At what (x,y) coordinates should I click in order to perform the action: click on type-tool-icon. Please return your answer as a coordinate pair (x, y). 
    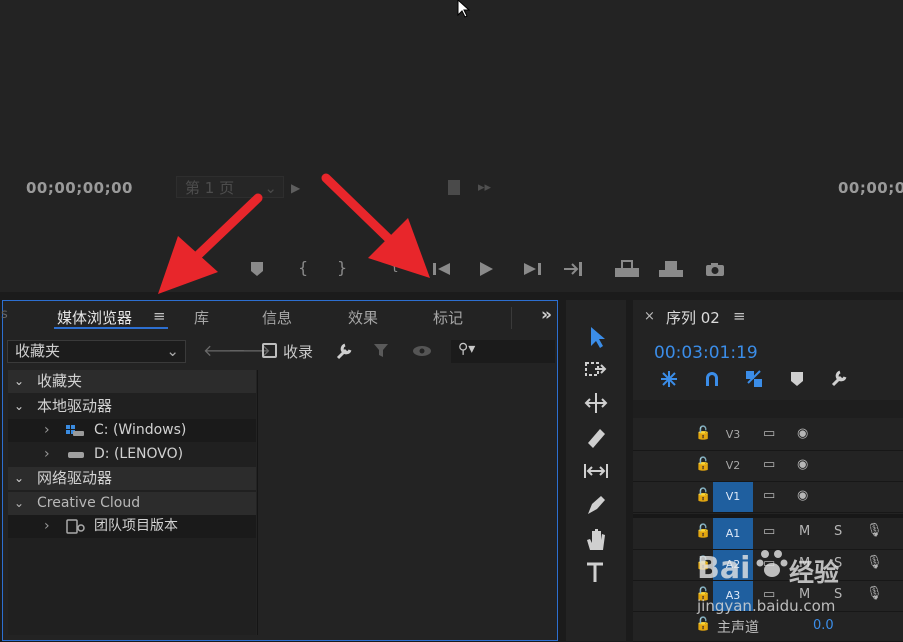
    Looking at the image, I should click on (596, 573).